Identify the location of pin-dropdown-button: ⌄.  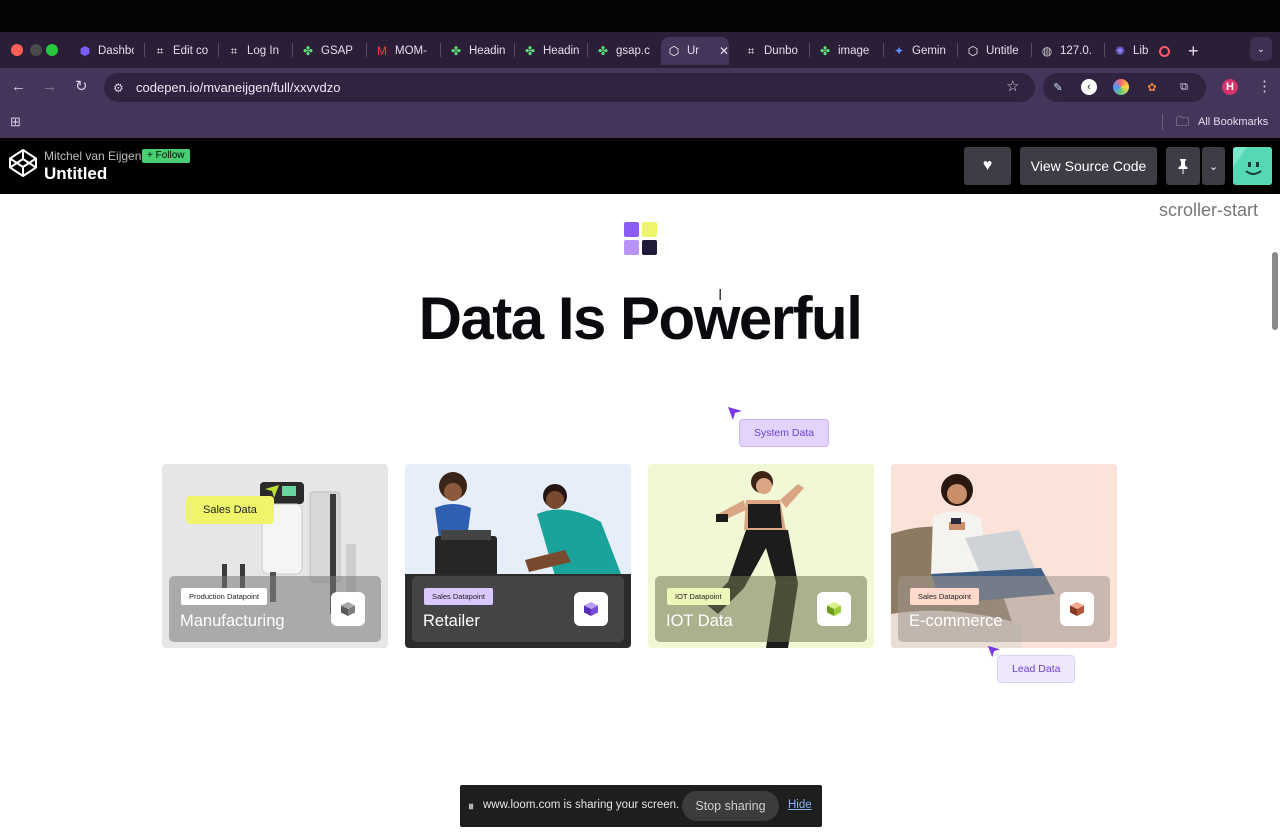
(1213, 166).